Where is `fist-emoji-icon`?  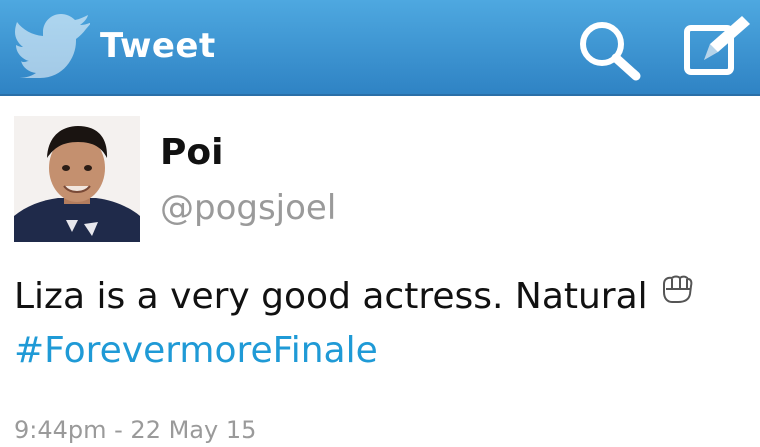 fist-emoji-icon is located at coordinates (677, 289).